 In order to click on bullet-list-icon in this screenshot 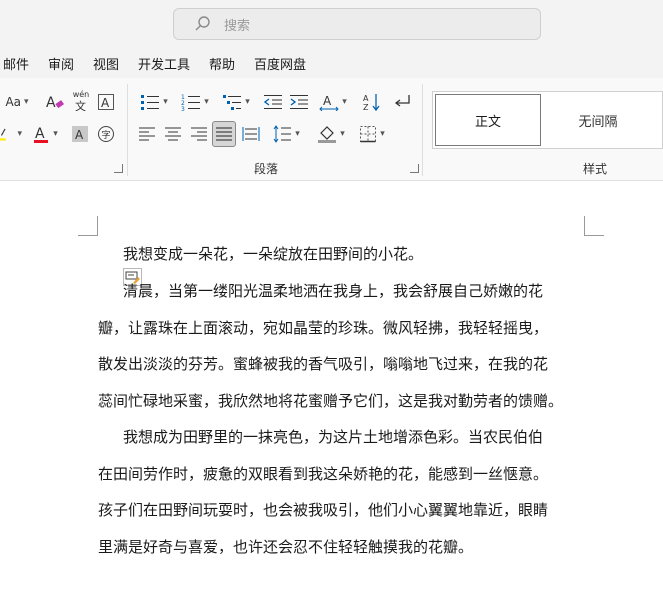, I will do `click(150, 102)`.